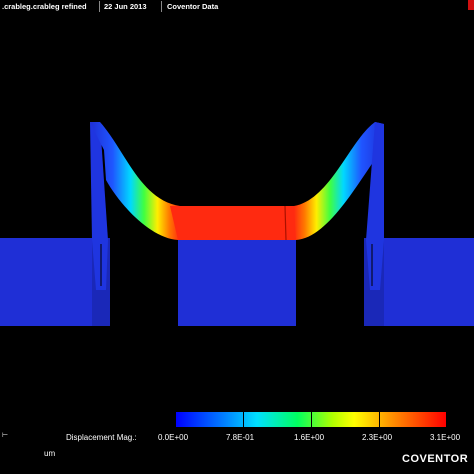  Describe the element at coordinates (435, 459) in the screenshot. I see `coventor-logo: COVENTOR` at that location.